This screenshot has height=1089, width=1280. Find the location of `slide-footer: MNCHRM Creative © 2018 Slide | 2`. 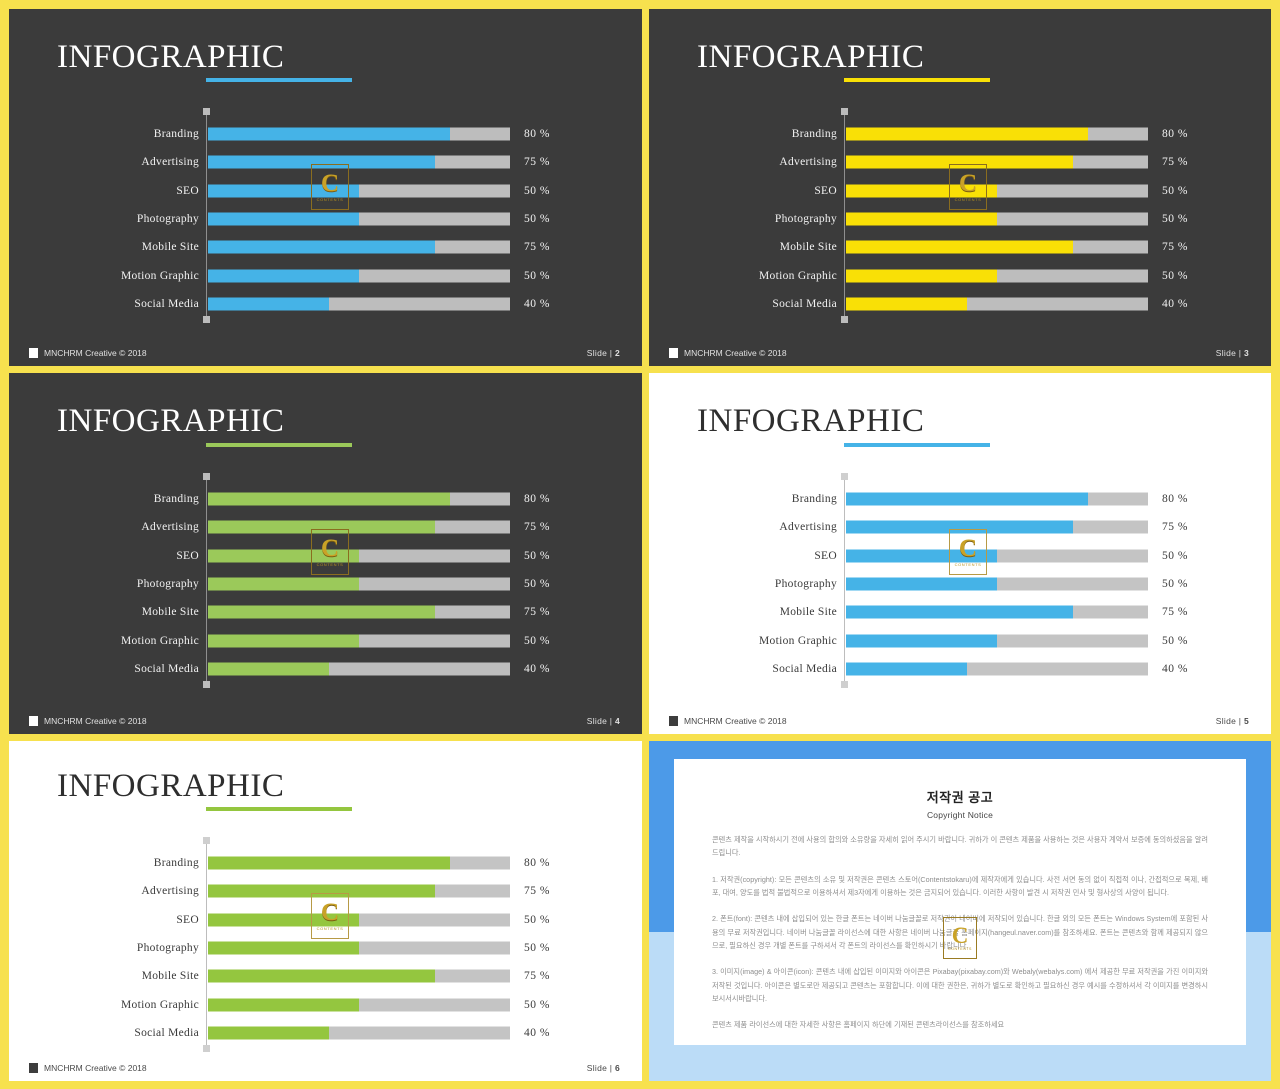

slide-footer: MNCHRM Creative © 2018 Slide | 2 is located at coordinates (325, 353).